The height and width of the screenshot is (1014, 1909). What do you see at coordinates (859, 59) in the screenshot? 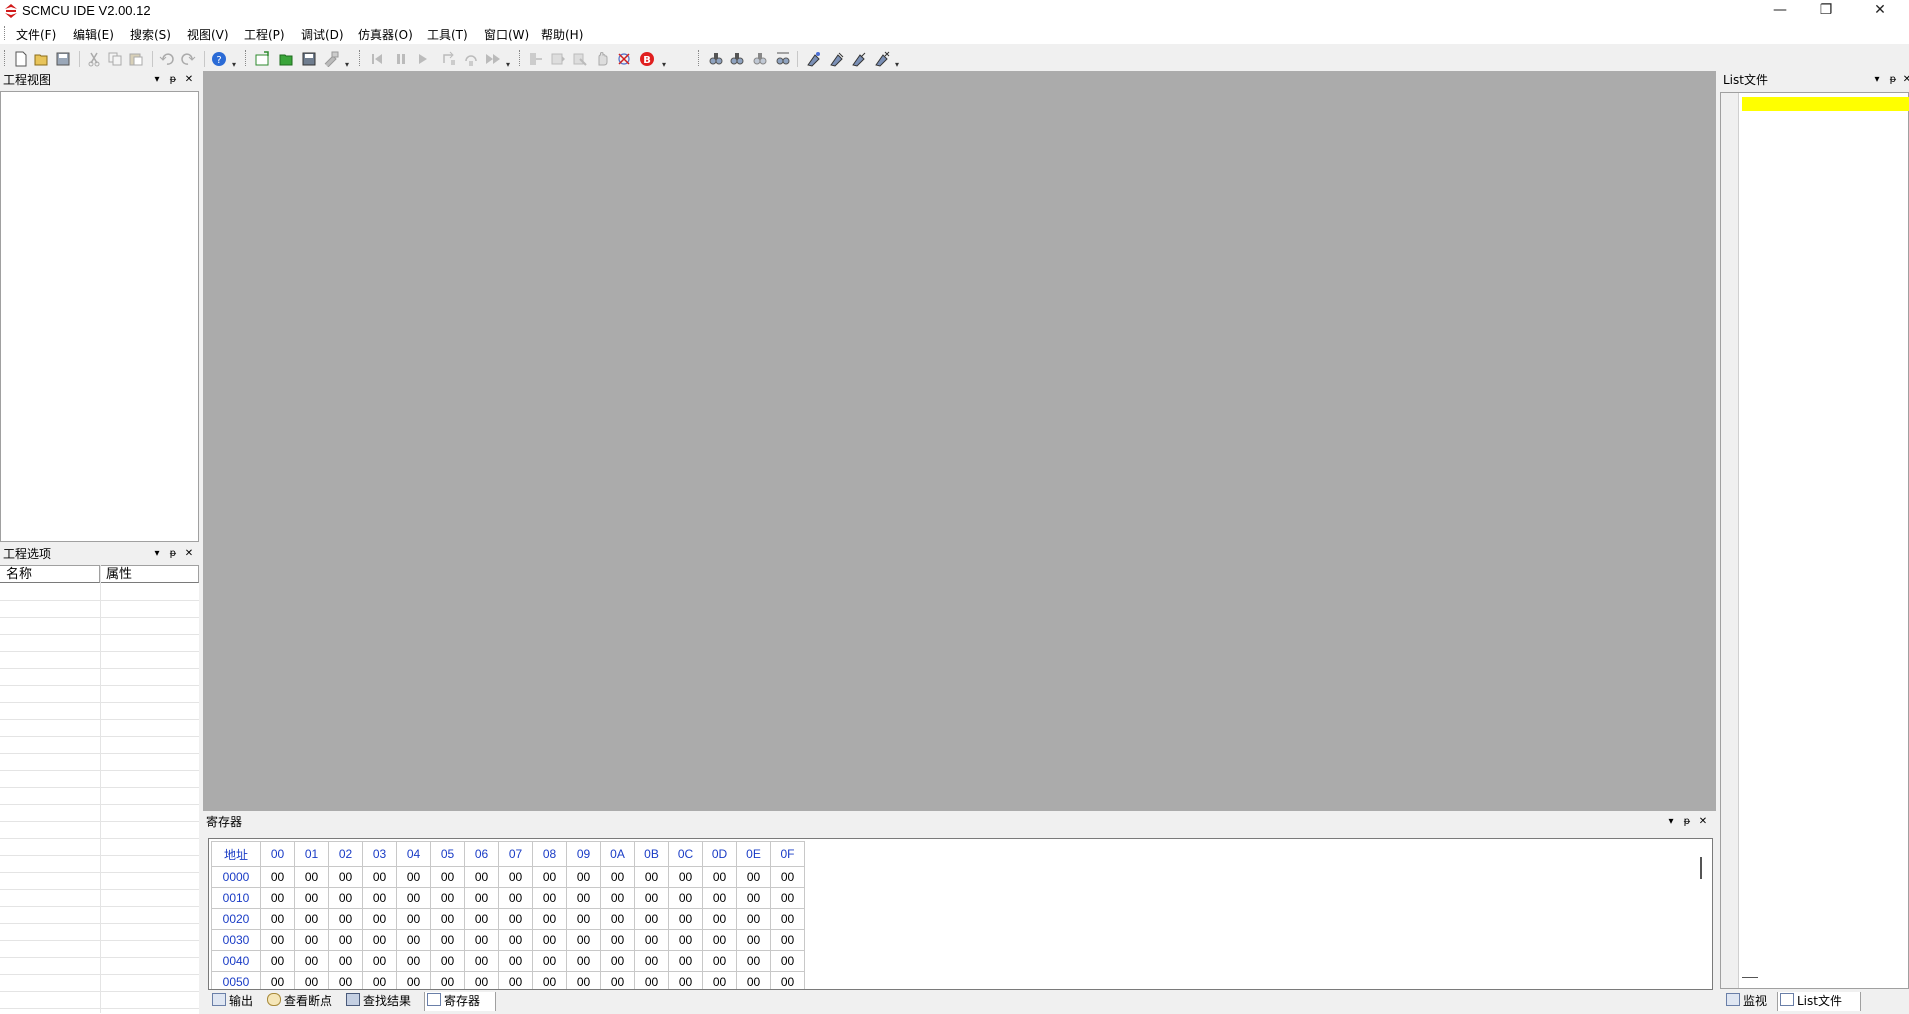
I see `bookmark-prev-icon` at bounding box center [859, 59].